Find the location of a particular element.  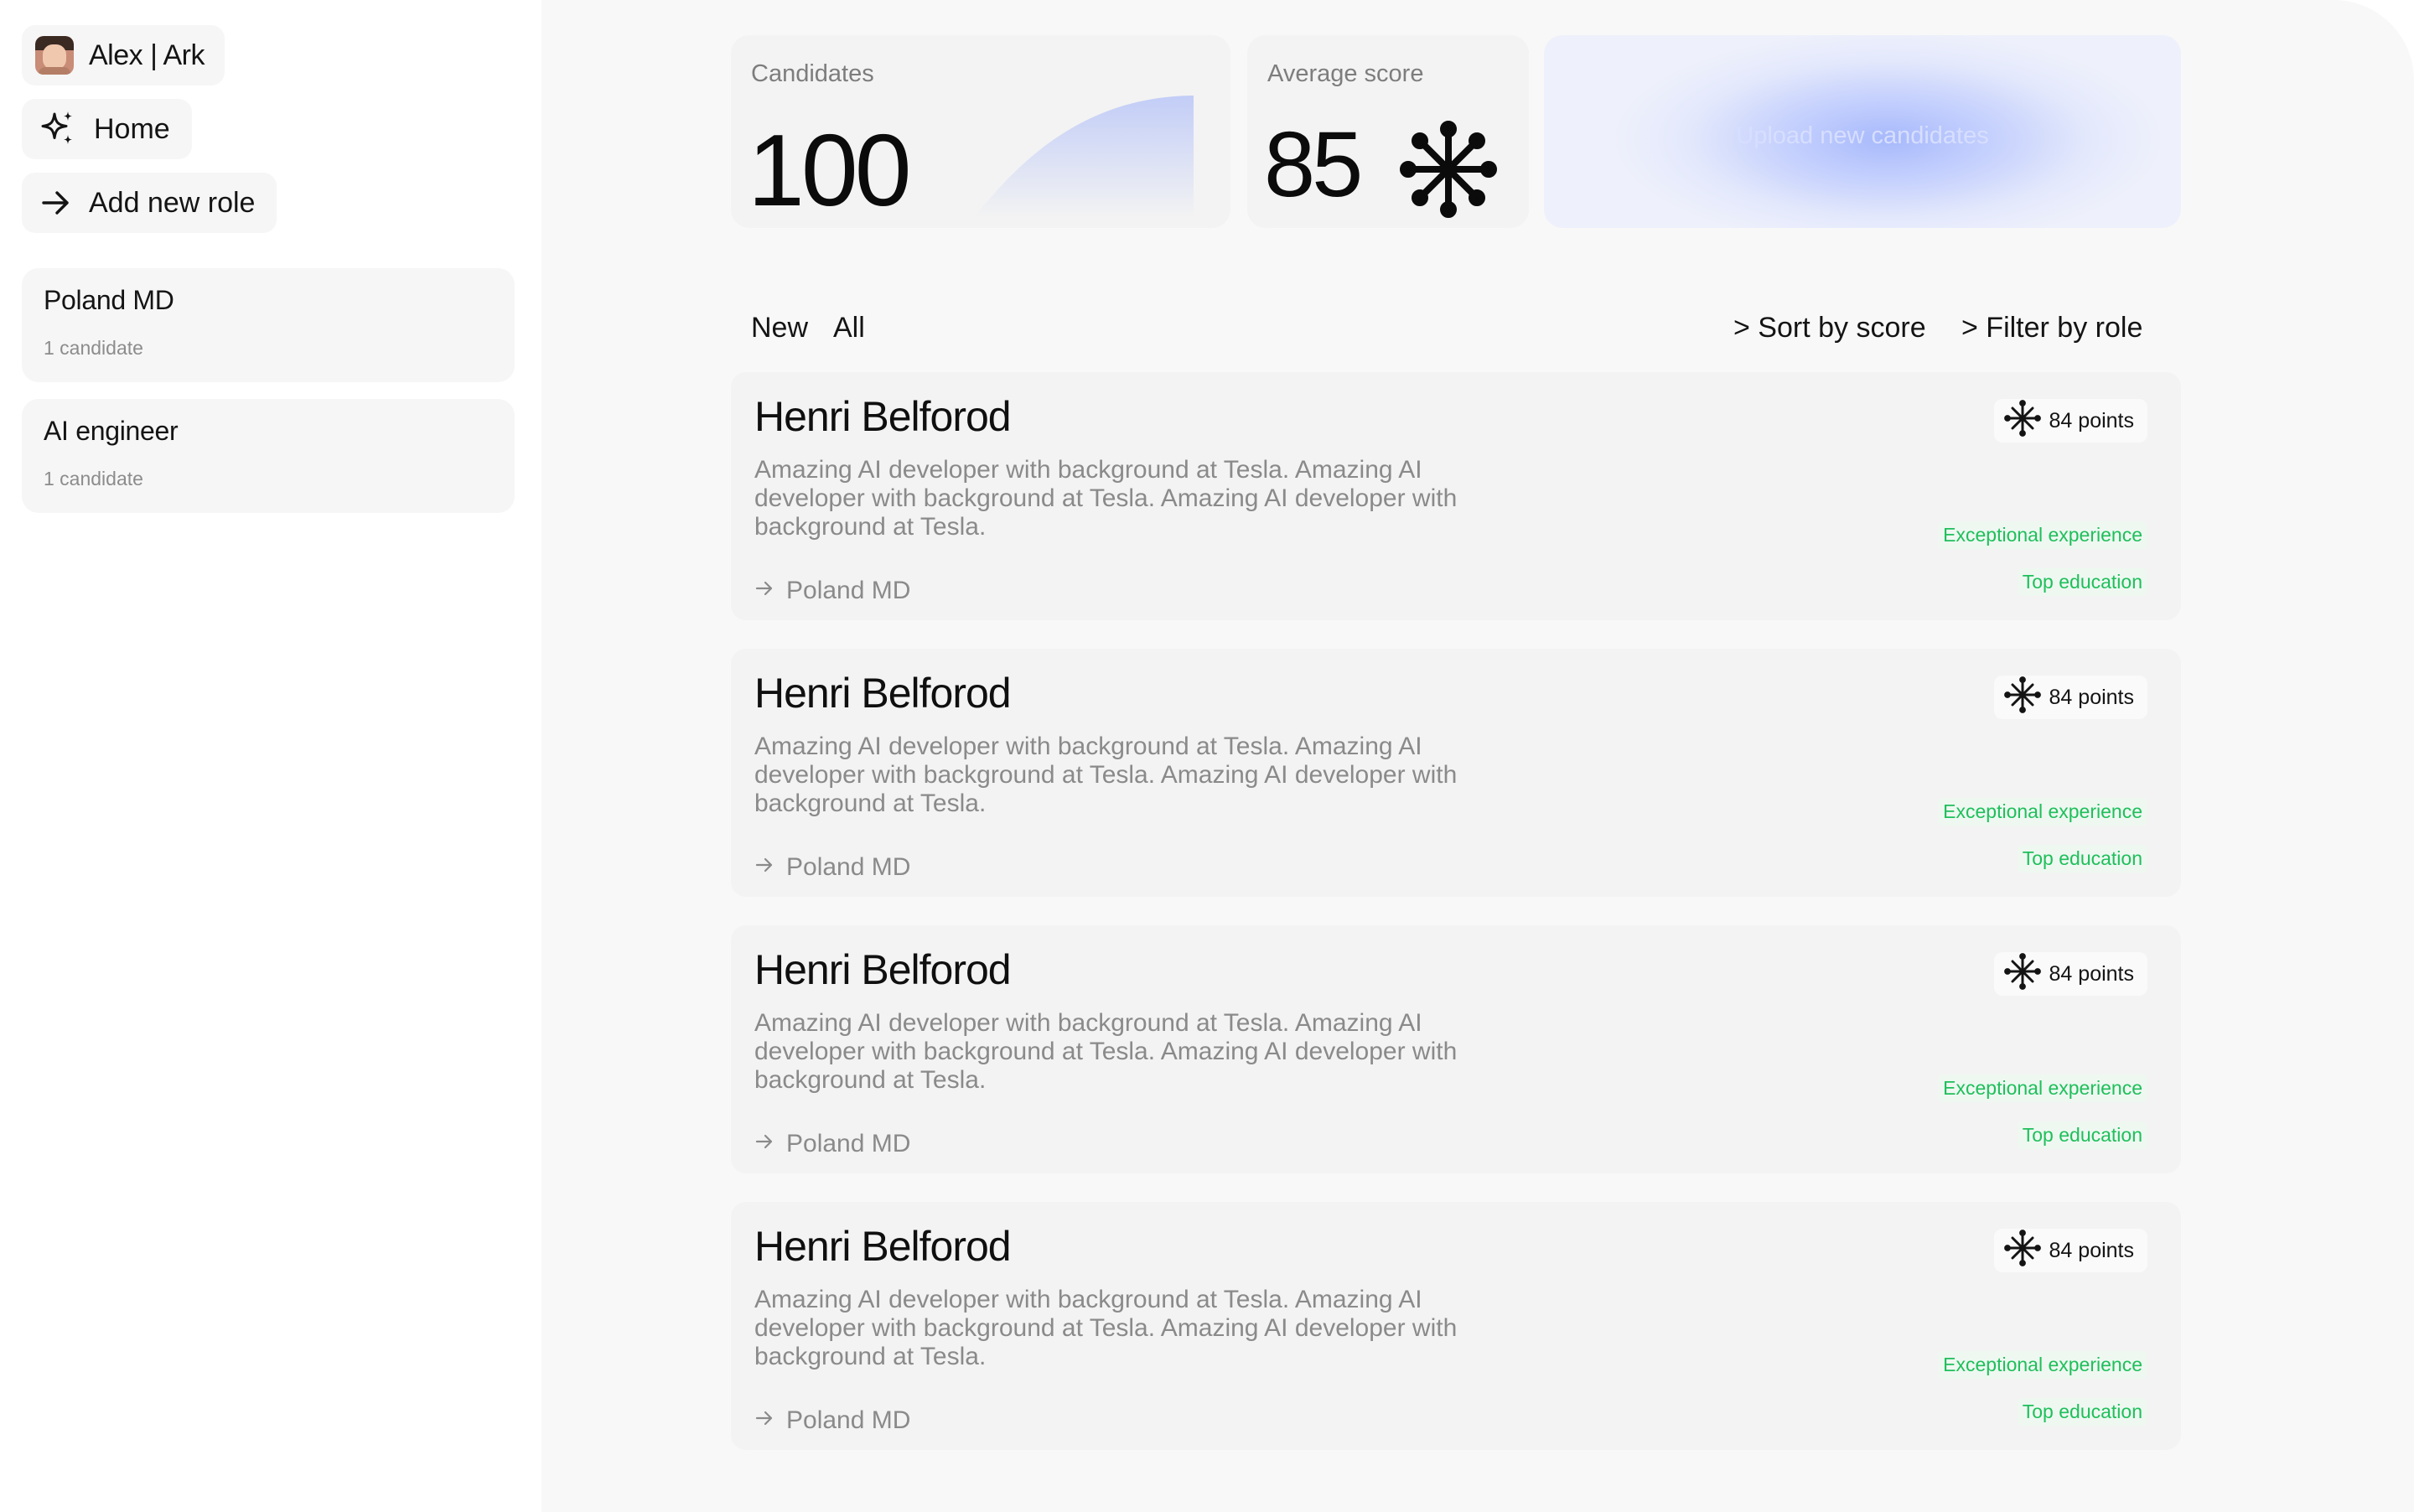

role-title: Poland MD is located at coordinates (109, 300).